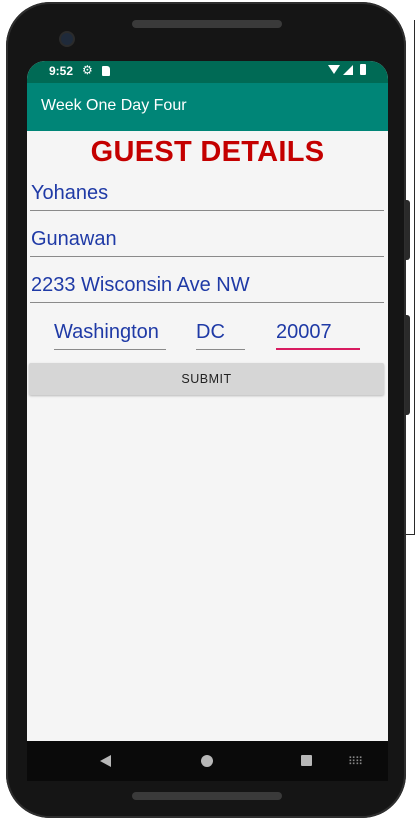 The height and width of the screenshot is (821, 419). I want to click on home-icon, so click(207, 761).